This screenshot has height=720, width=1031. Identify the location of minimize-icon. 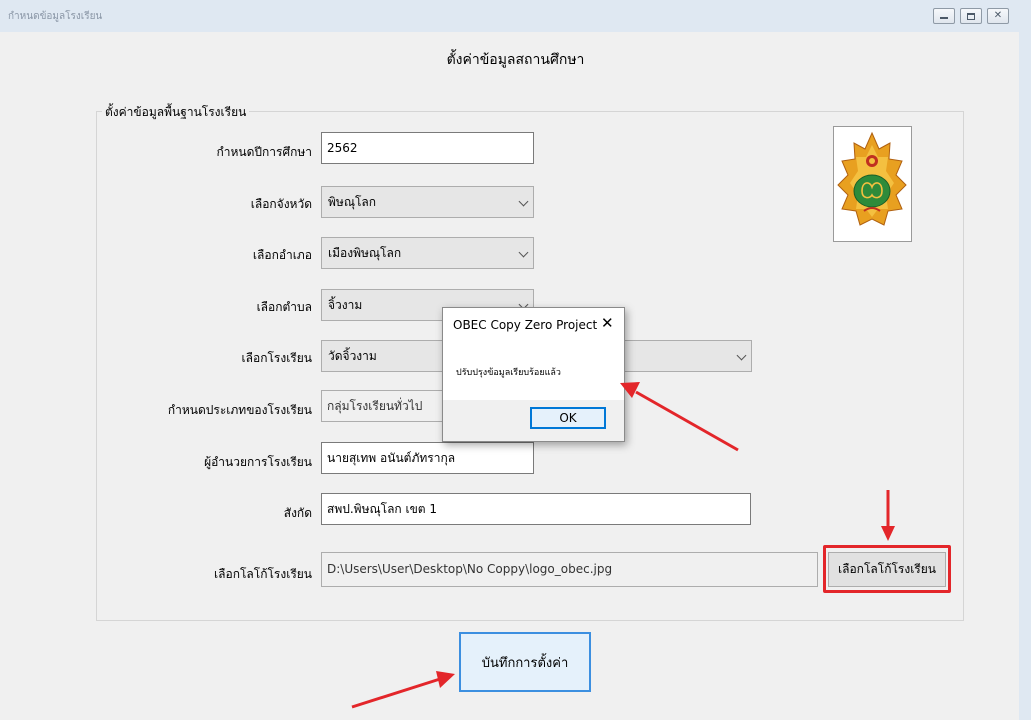
(944, 18).